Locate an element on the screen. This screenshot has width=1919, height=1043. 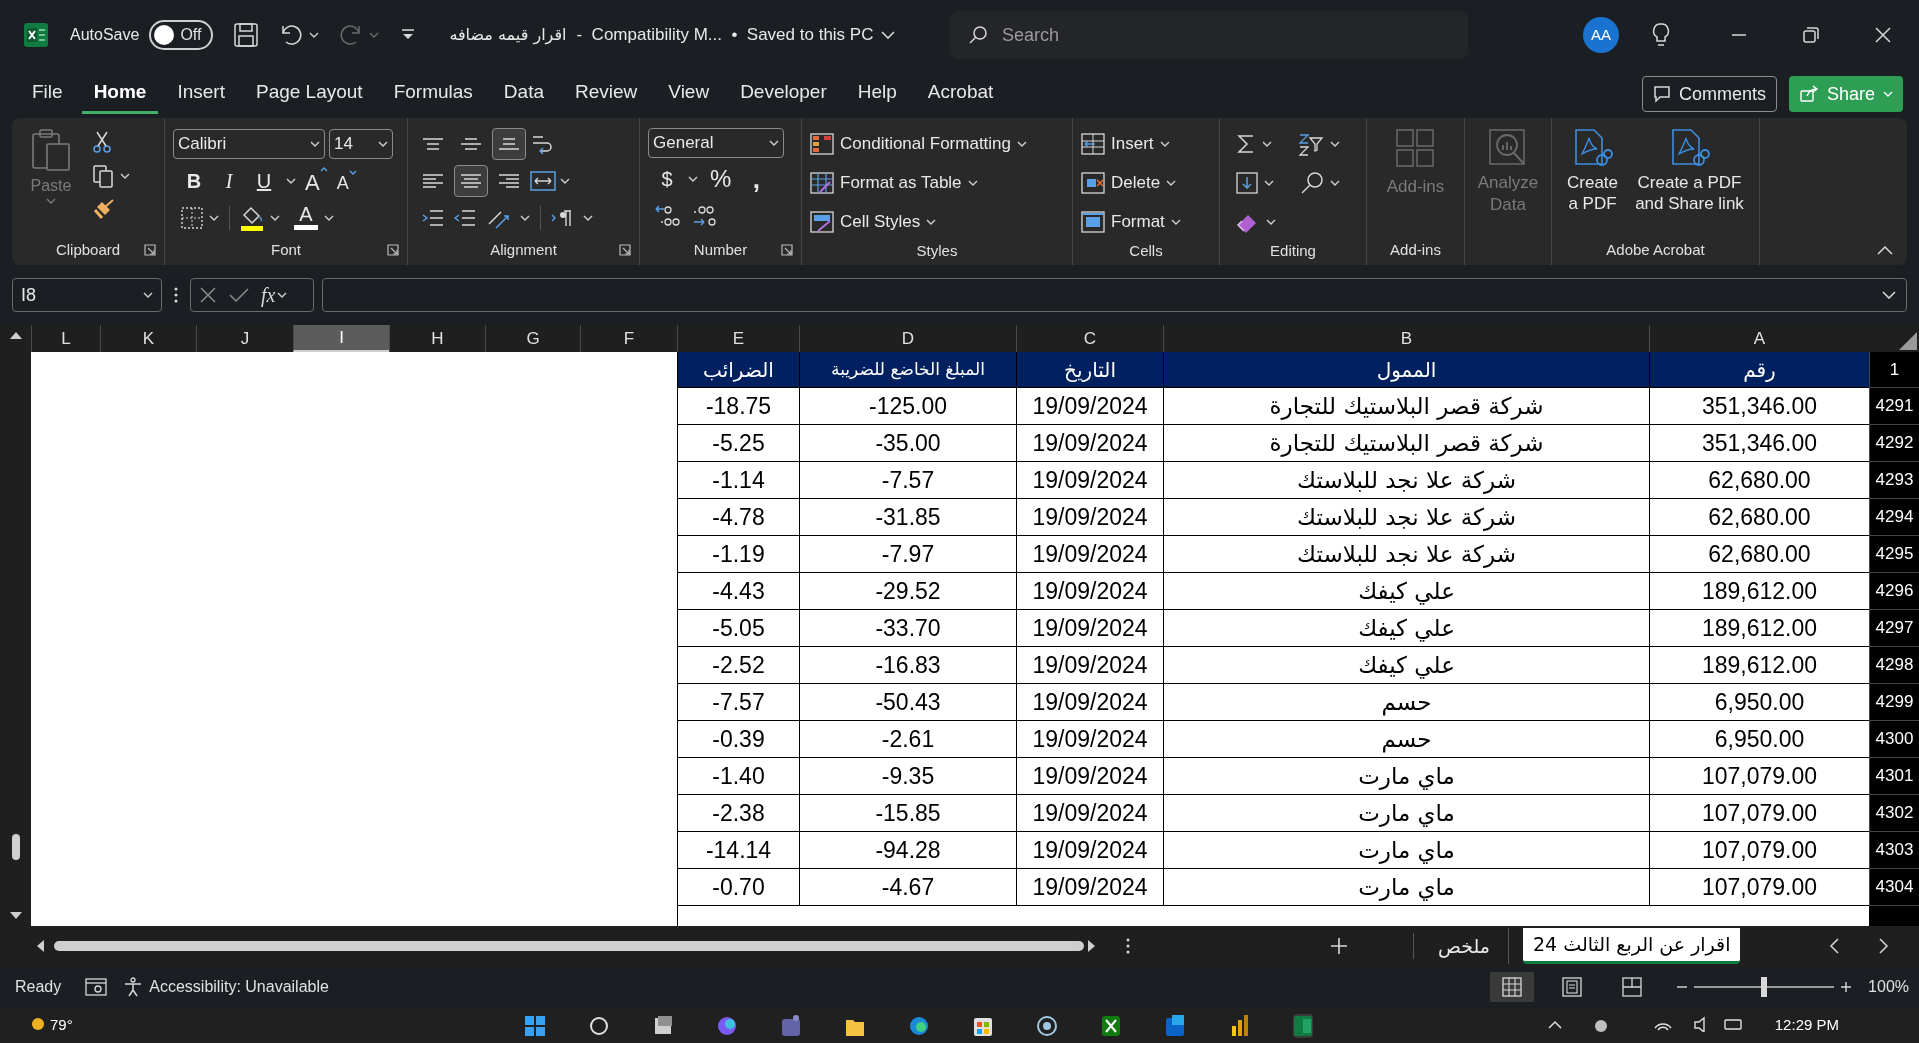
name-box: I8 is located at coordinates (87, 295).